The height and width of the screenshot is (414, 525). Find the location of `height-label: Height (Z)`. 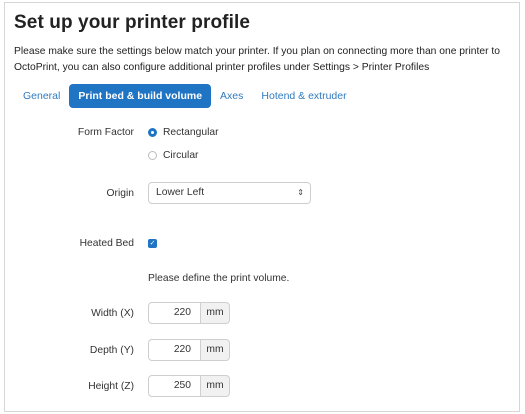

height-label: Height (Z) is located at coordinates (111, 386).